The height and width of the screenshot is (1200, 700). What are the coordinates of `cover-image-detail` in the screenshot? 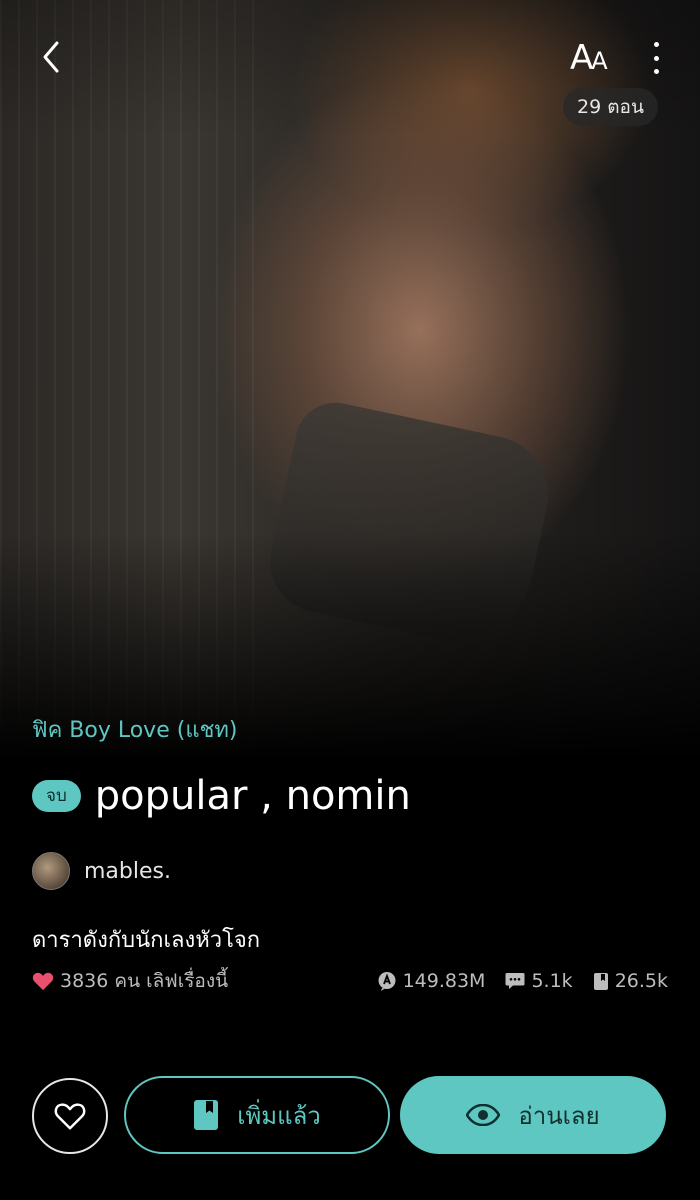 It's located at (410, 525).